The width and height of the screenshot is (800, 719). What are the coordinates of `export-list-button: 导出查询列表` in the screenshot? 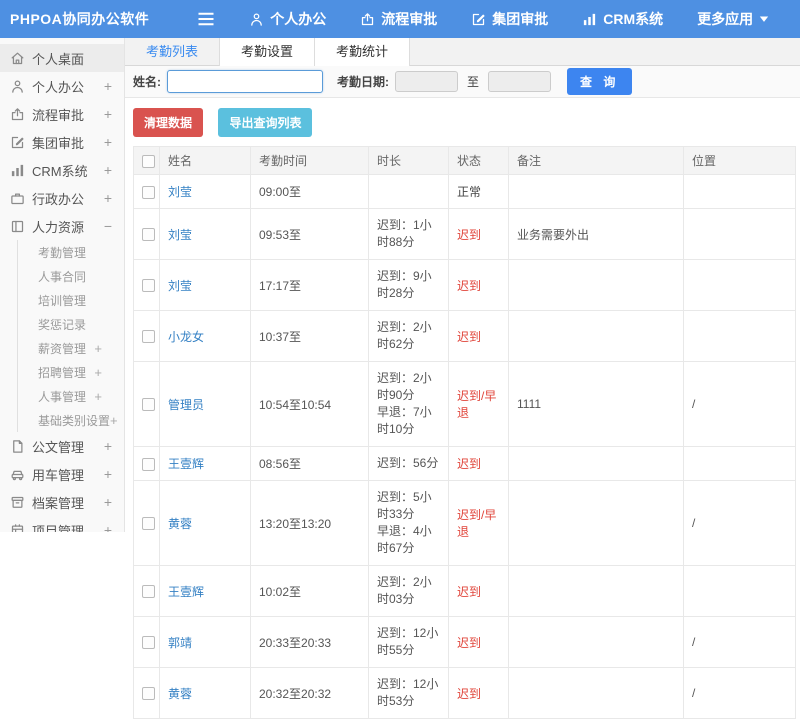 It's located at (265, 122).